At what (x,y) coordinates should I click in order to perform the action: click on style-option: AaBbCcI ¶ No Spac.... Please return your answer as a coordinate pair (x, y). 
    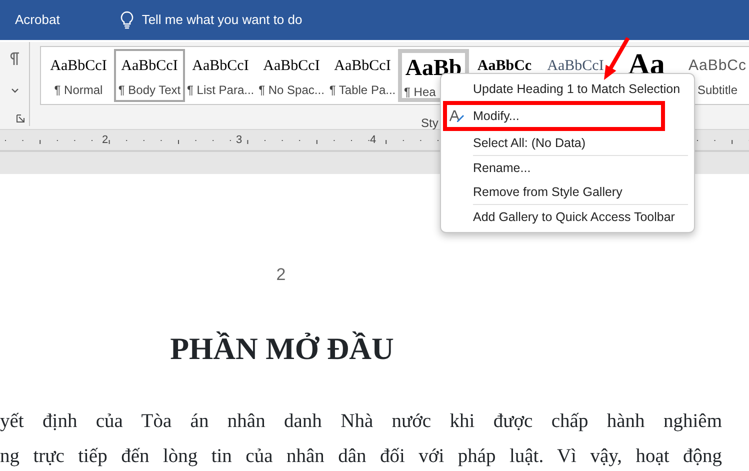
    Looking at the image, I should click on (291, 75).